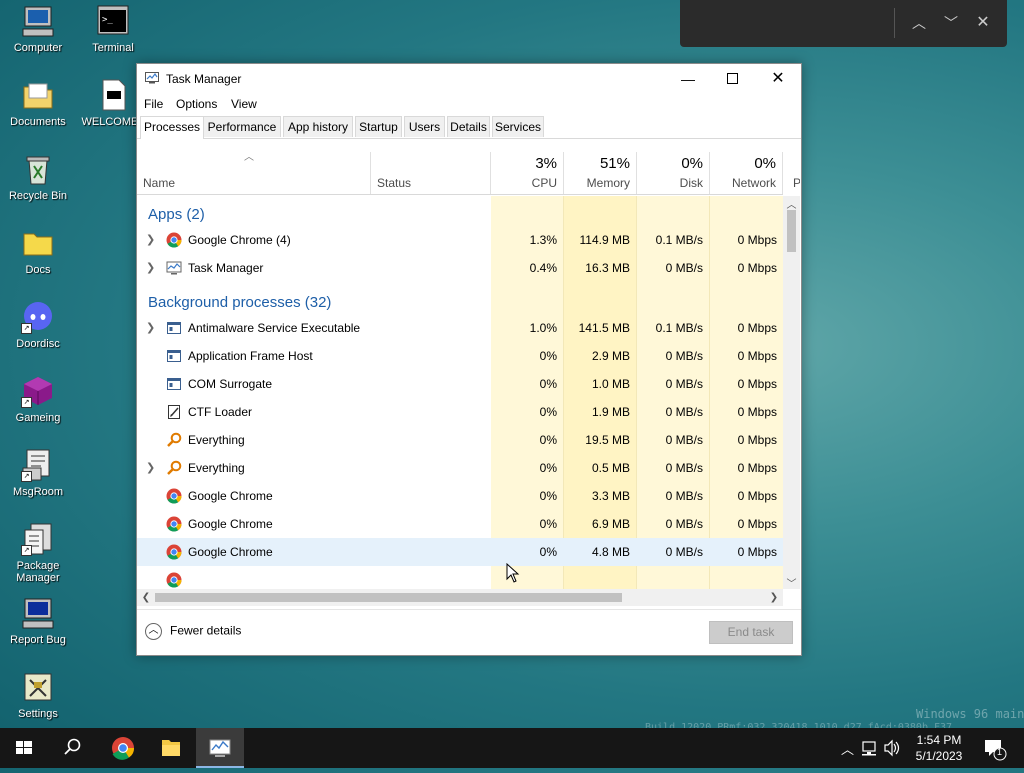 This screenshot has height=773, width=1024. Describe the element at coordinates (244, 104) in the screenshot. I see `menu-view: View` at that location.